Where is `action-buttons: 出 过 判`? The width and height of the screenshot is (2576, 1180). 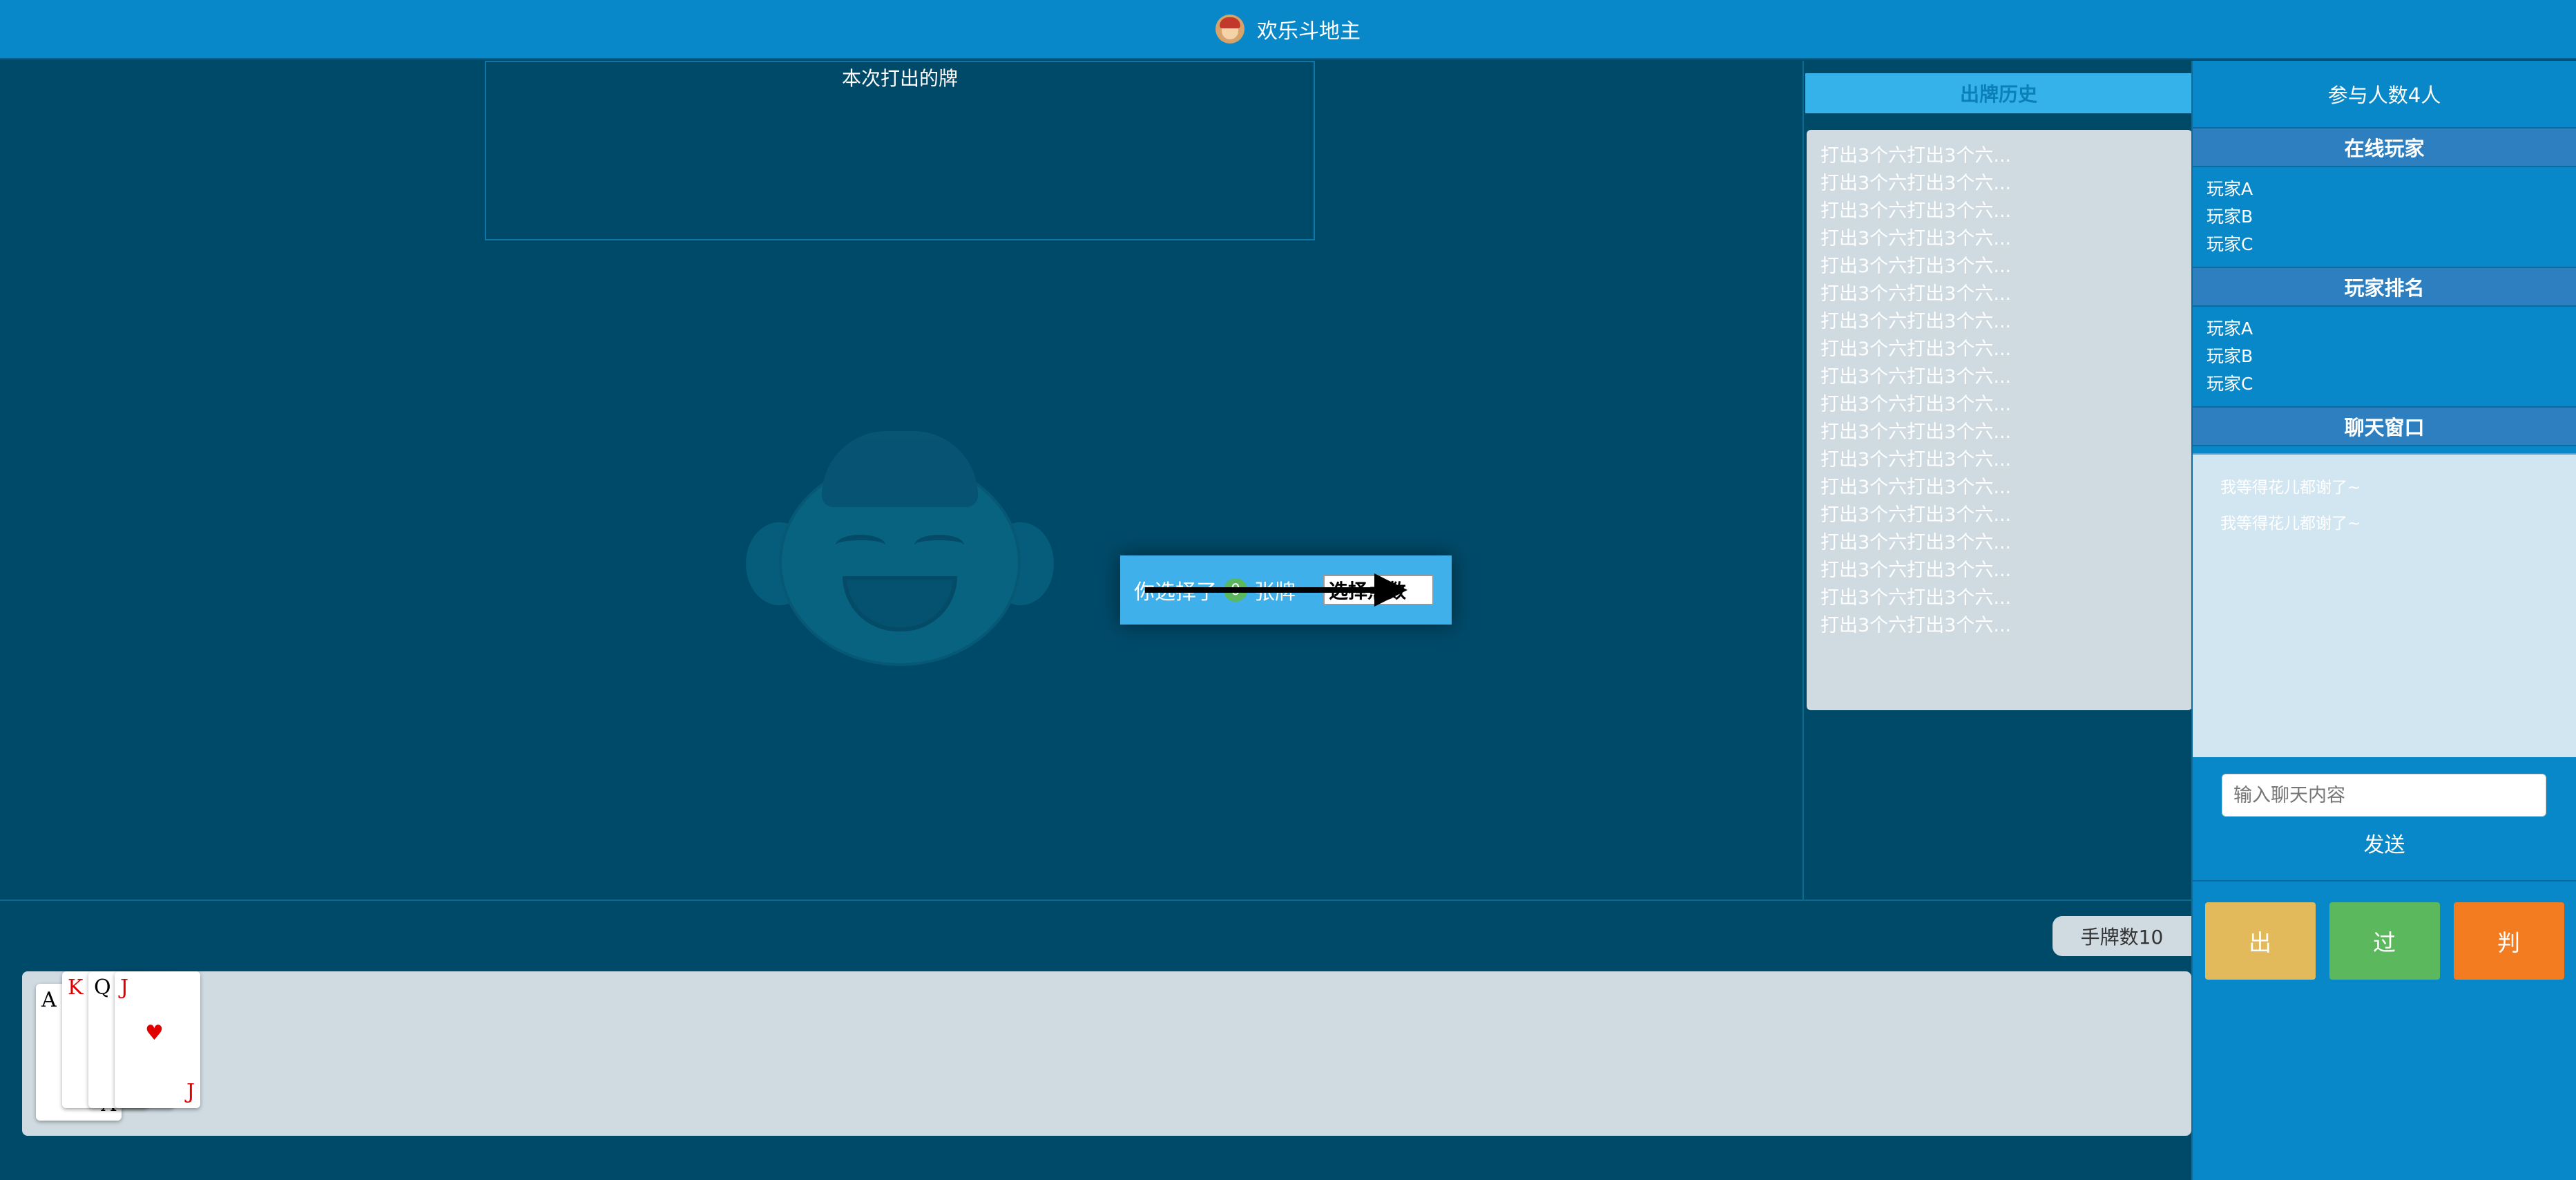
action-buttons: 出 过 判 is located at coordinates (2384, 941).